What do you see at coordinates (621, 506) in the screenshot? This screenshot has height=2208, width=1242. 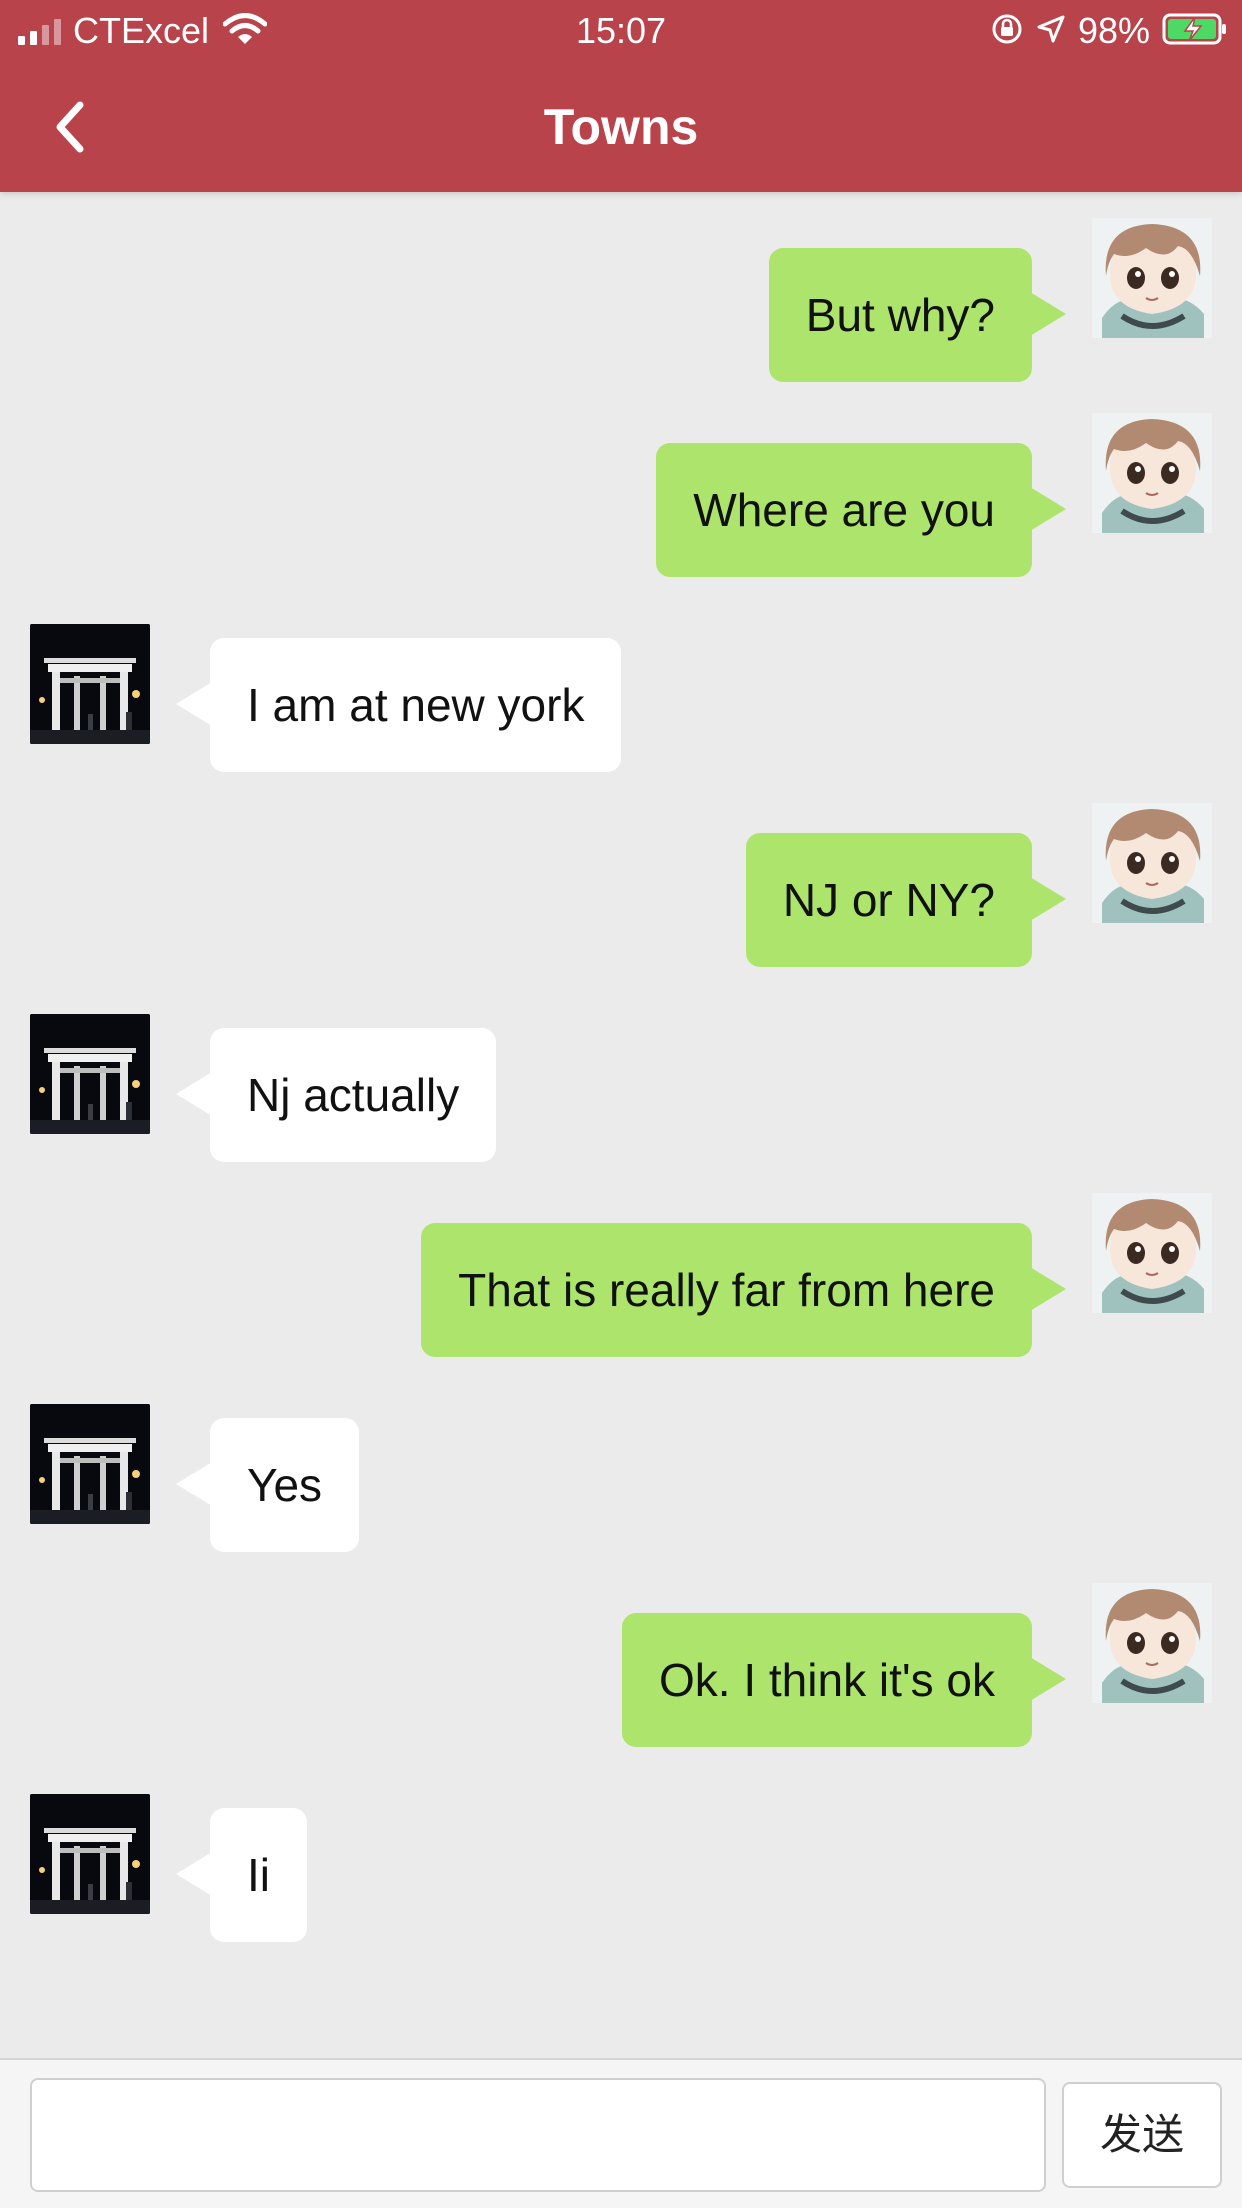 I see `outgoing-message: Where are you` at bounding box center [621, 506].